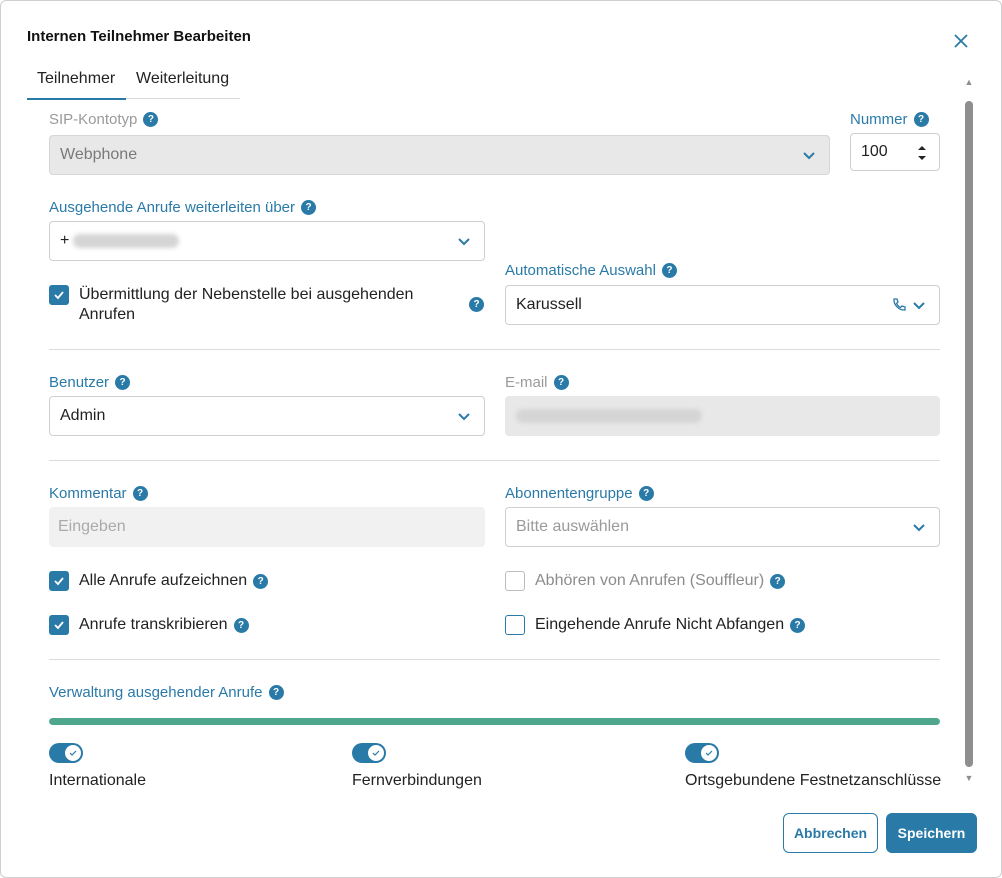 The width and height of the screenshot is (1002, 878). I want to click on toggle-international-label: Internationale, so click(97, 780).